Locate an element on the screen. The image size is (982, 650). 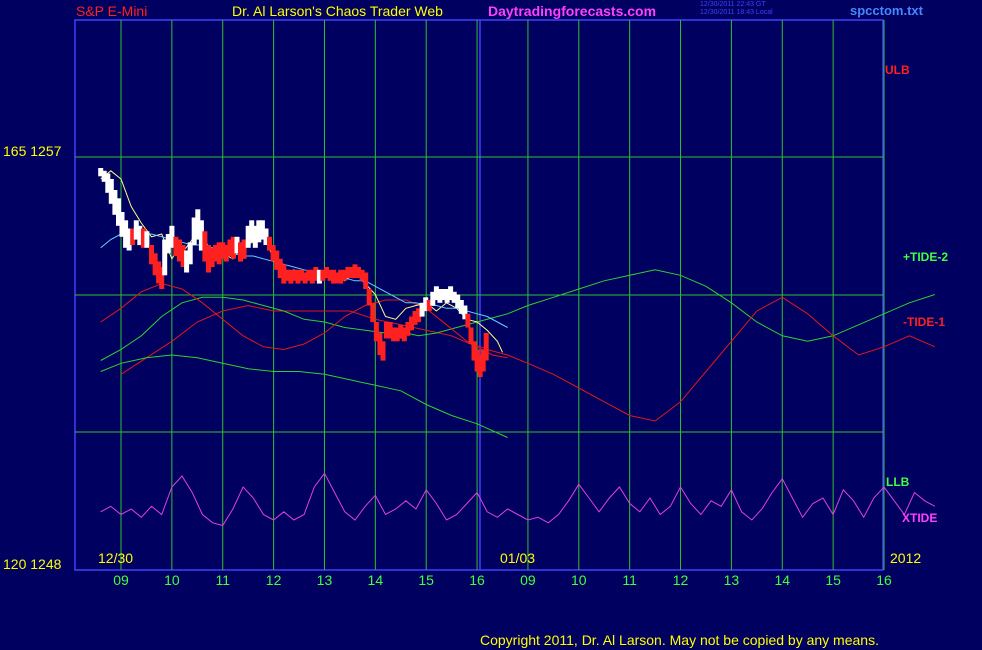
y-label-top: 165 1257 is located at coordinates (32, 151).